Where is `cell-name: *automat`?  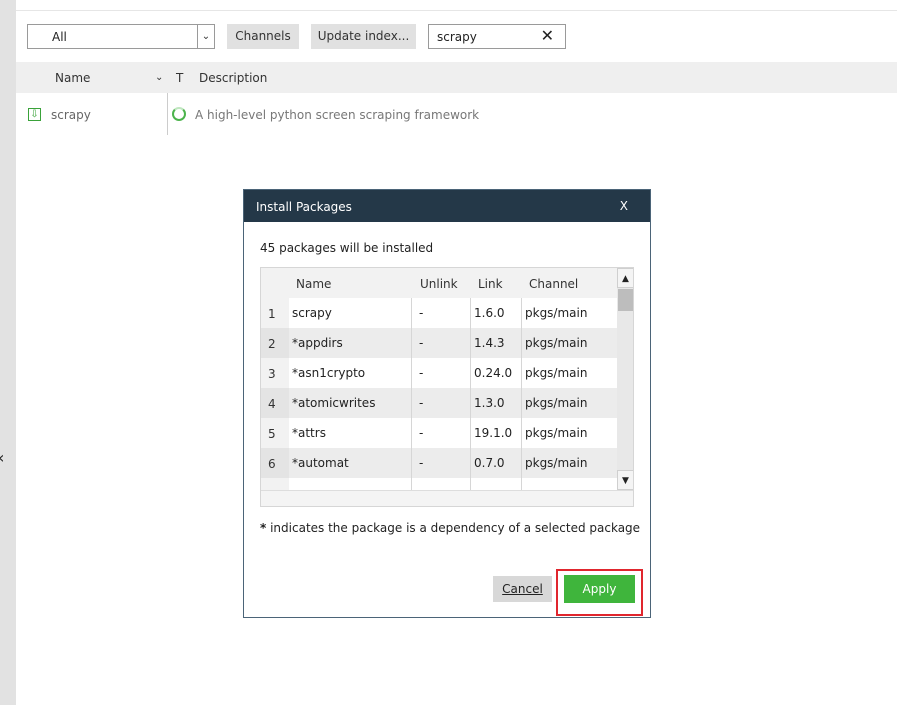 cell-name: *automat is located at coordinates (350, 463).